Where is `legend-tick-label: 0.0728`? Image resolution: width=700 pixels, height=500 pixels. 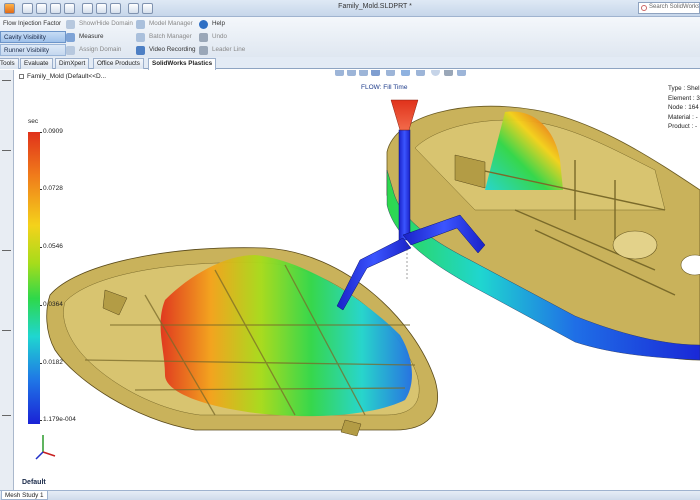
legend-tick-label: 0.0728 is located at coordinates (51, 188).